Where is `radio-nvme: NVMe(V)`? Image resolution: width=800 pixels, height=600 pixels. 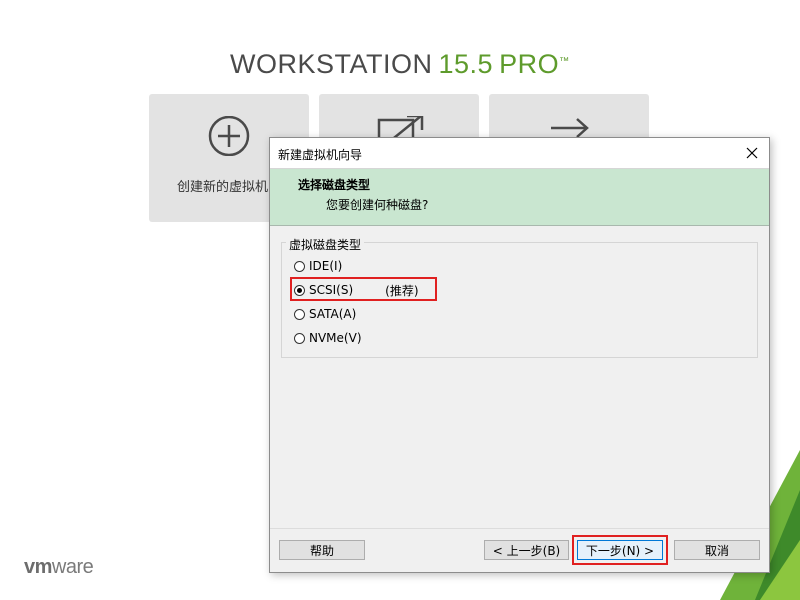 radio-nvme: NVMe(V) is located at coordinates (328, 338).